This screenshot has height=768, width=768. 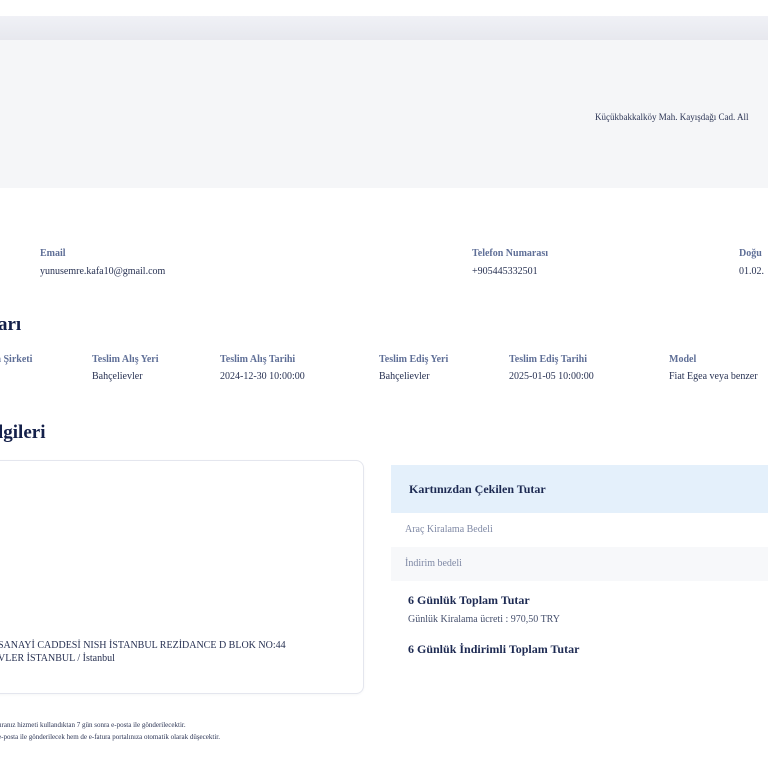 What do you see at coordinates (750, 253) in the screenshot?
I see `birth-date-label: Doğu` at bounding box center [750, 253].